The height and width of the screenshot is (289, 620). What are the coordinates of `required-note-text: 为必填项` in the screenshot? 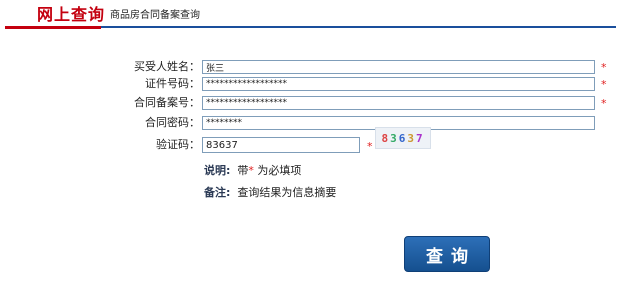 It's located at (279, 170).